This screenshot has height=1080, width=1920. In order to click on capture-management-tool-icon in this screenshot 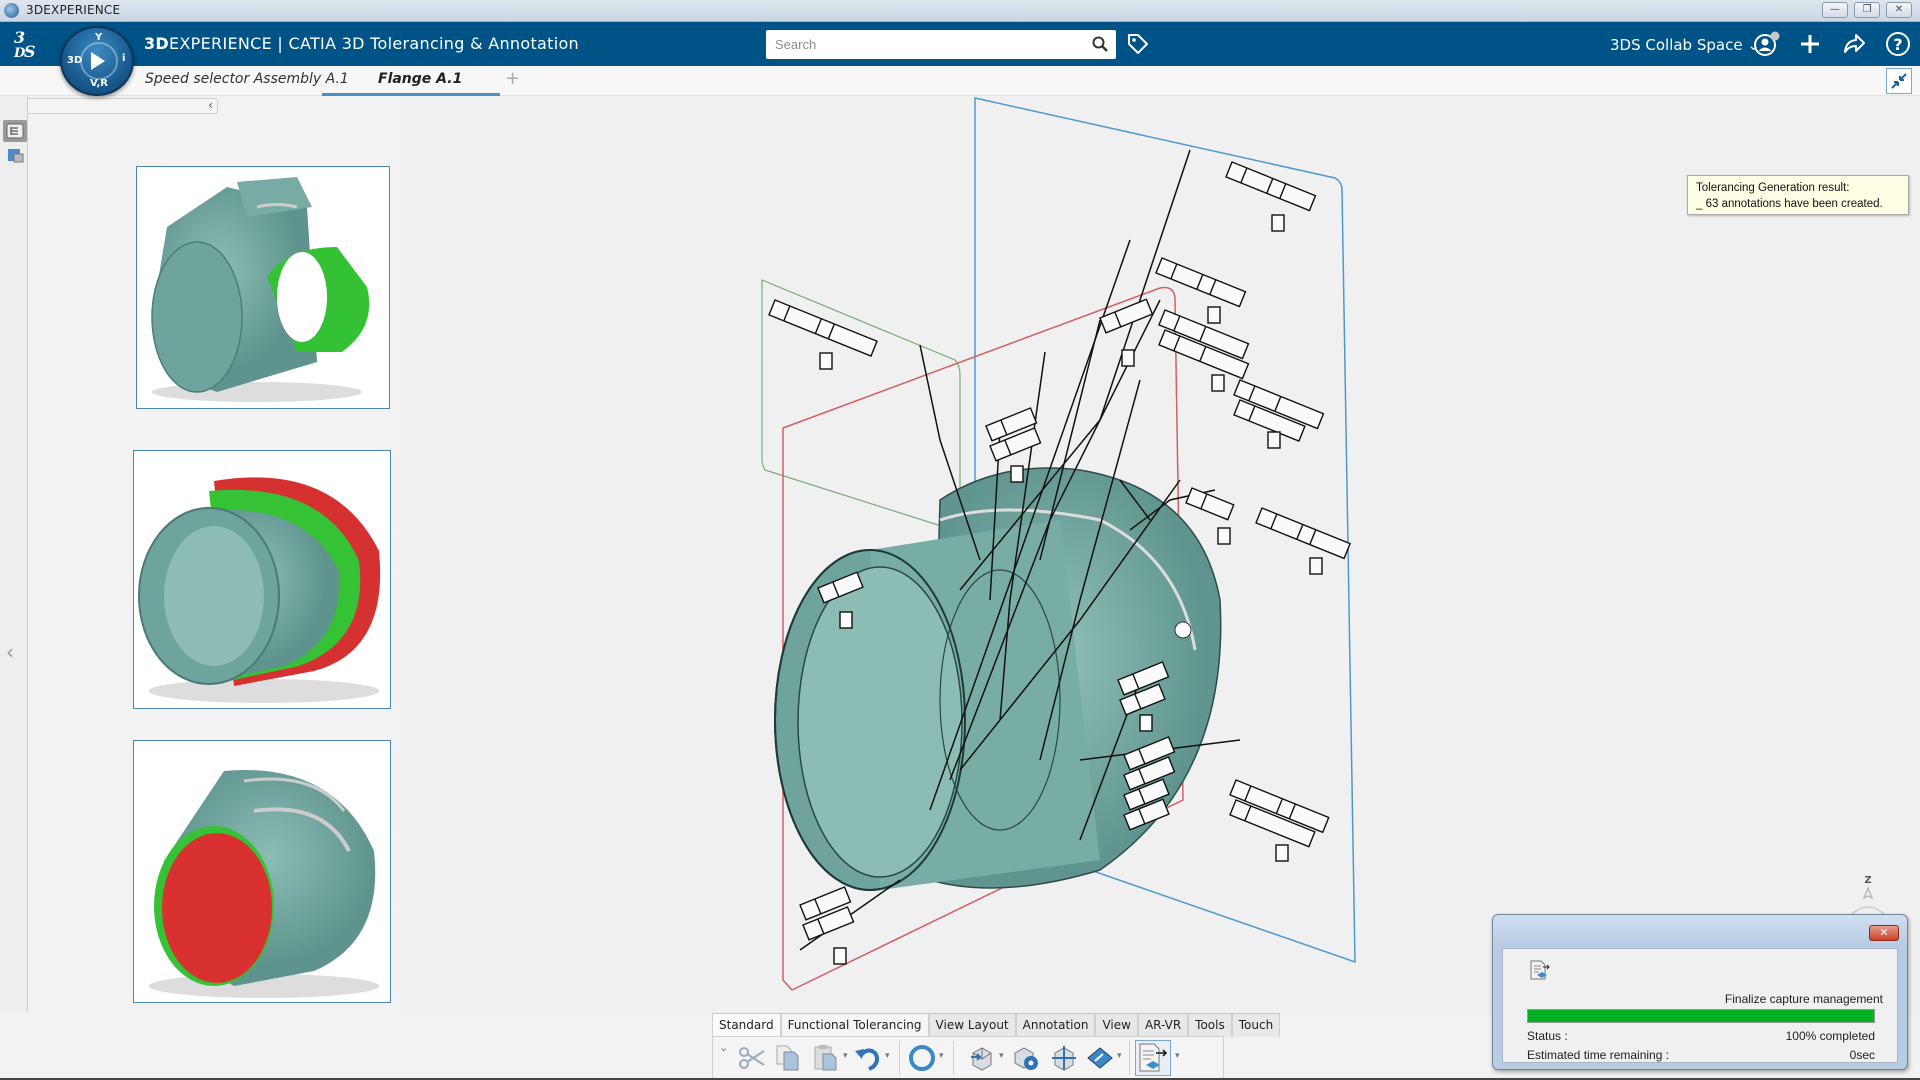, I will do `click(1153, 1057)`.